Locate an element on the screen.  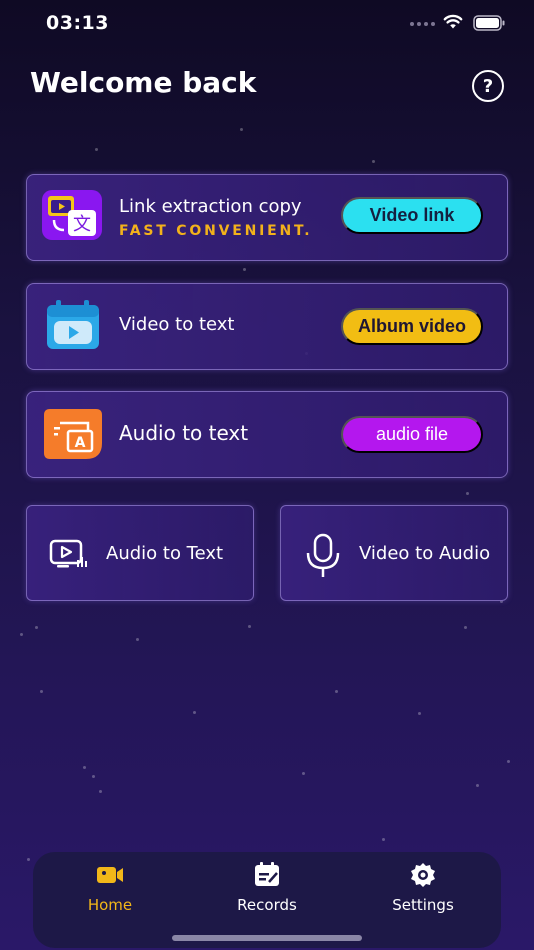
small-card-label: Video to Audio is located at coordinates (425, 553).